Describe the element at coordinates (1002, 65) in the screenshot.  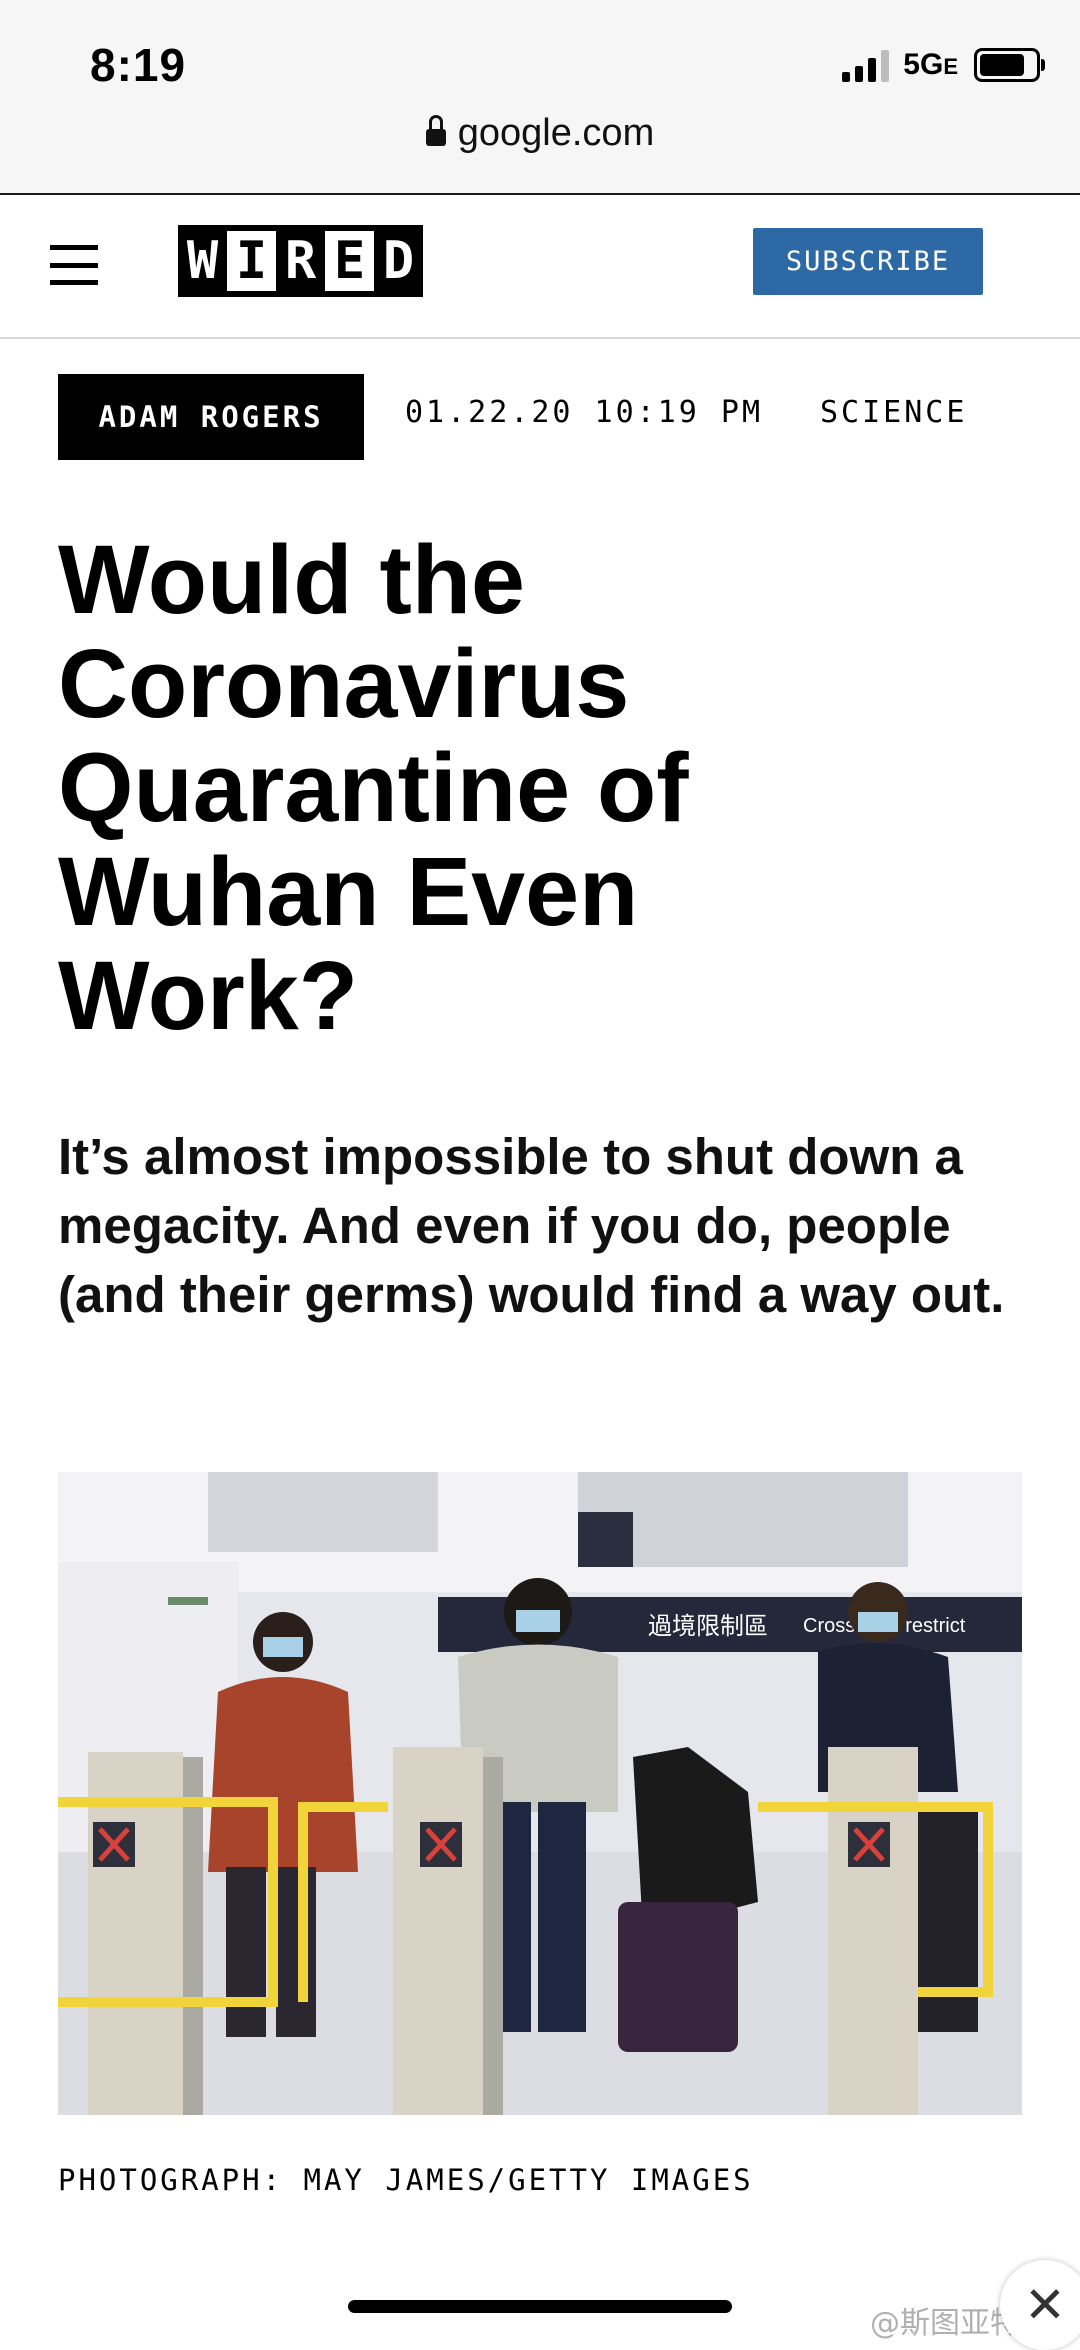
I see `battery-level` at that location.